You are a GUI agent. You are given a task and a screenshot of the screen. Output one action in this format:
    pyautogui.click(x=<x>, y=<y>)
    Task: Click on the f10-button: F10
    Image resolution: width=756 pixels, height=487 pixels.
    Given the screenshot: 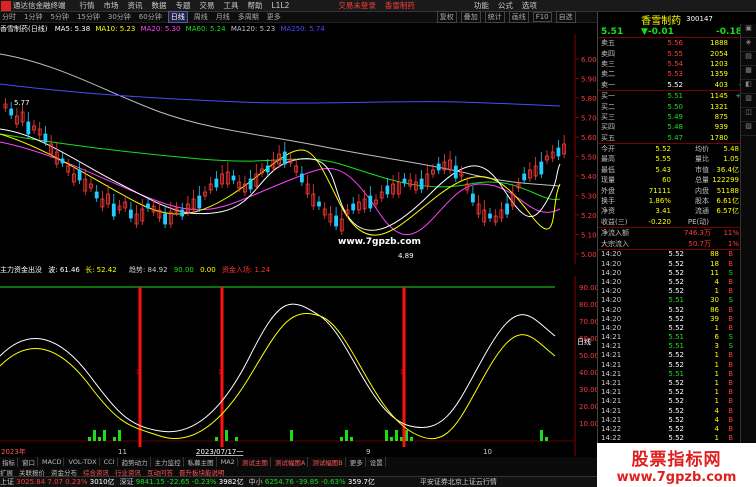 What is the action you would take?
    pyautogui.click(x=542, y=17)
    